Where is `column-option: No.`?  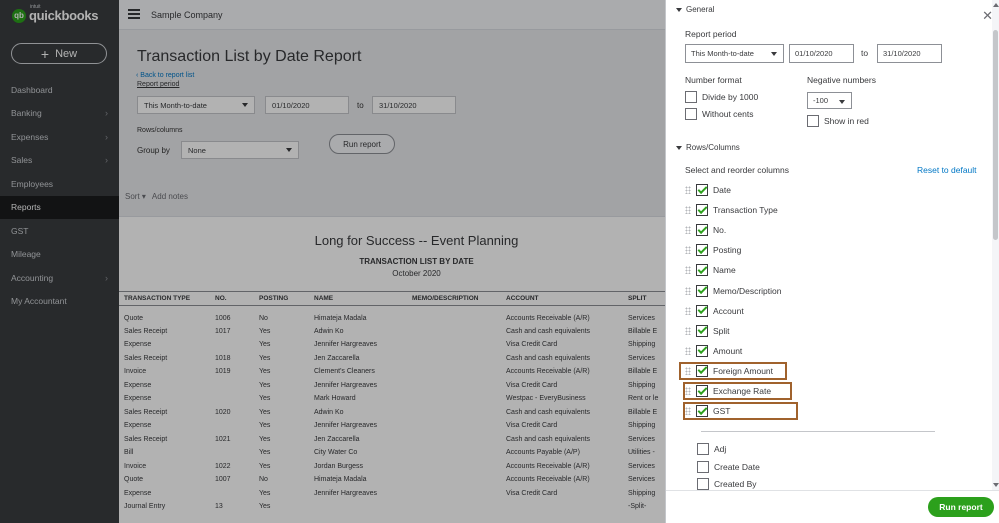 column-option: No. is located at coordinates (706, 230).